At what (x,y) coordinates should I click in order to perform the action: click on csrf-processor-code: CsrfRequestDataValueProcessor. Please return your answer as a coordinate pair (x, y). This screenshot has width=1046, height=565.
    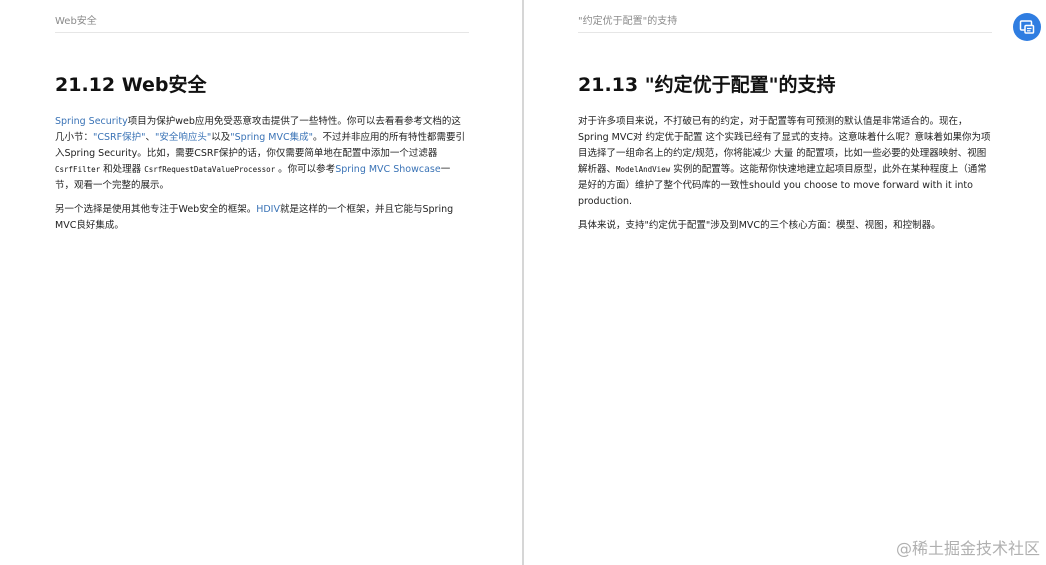
    Looking at the image, I should click on (210, 169).